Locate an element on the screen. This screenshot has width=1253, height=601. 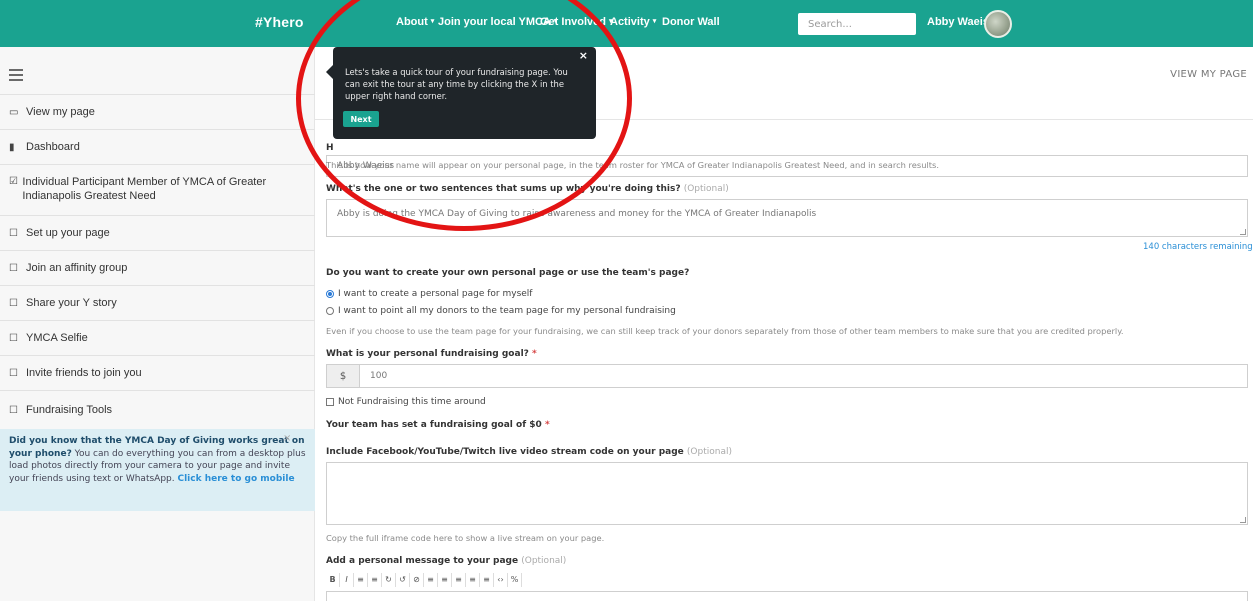
not-fundraising-checkbox: Not Fundraising this time around is located at coordinates (406, 402).